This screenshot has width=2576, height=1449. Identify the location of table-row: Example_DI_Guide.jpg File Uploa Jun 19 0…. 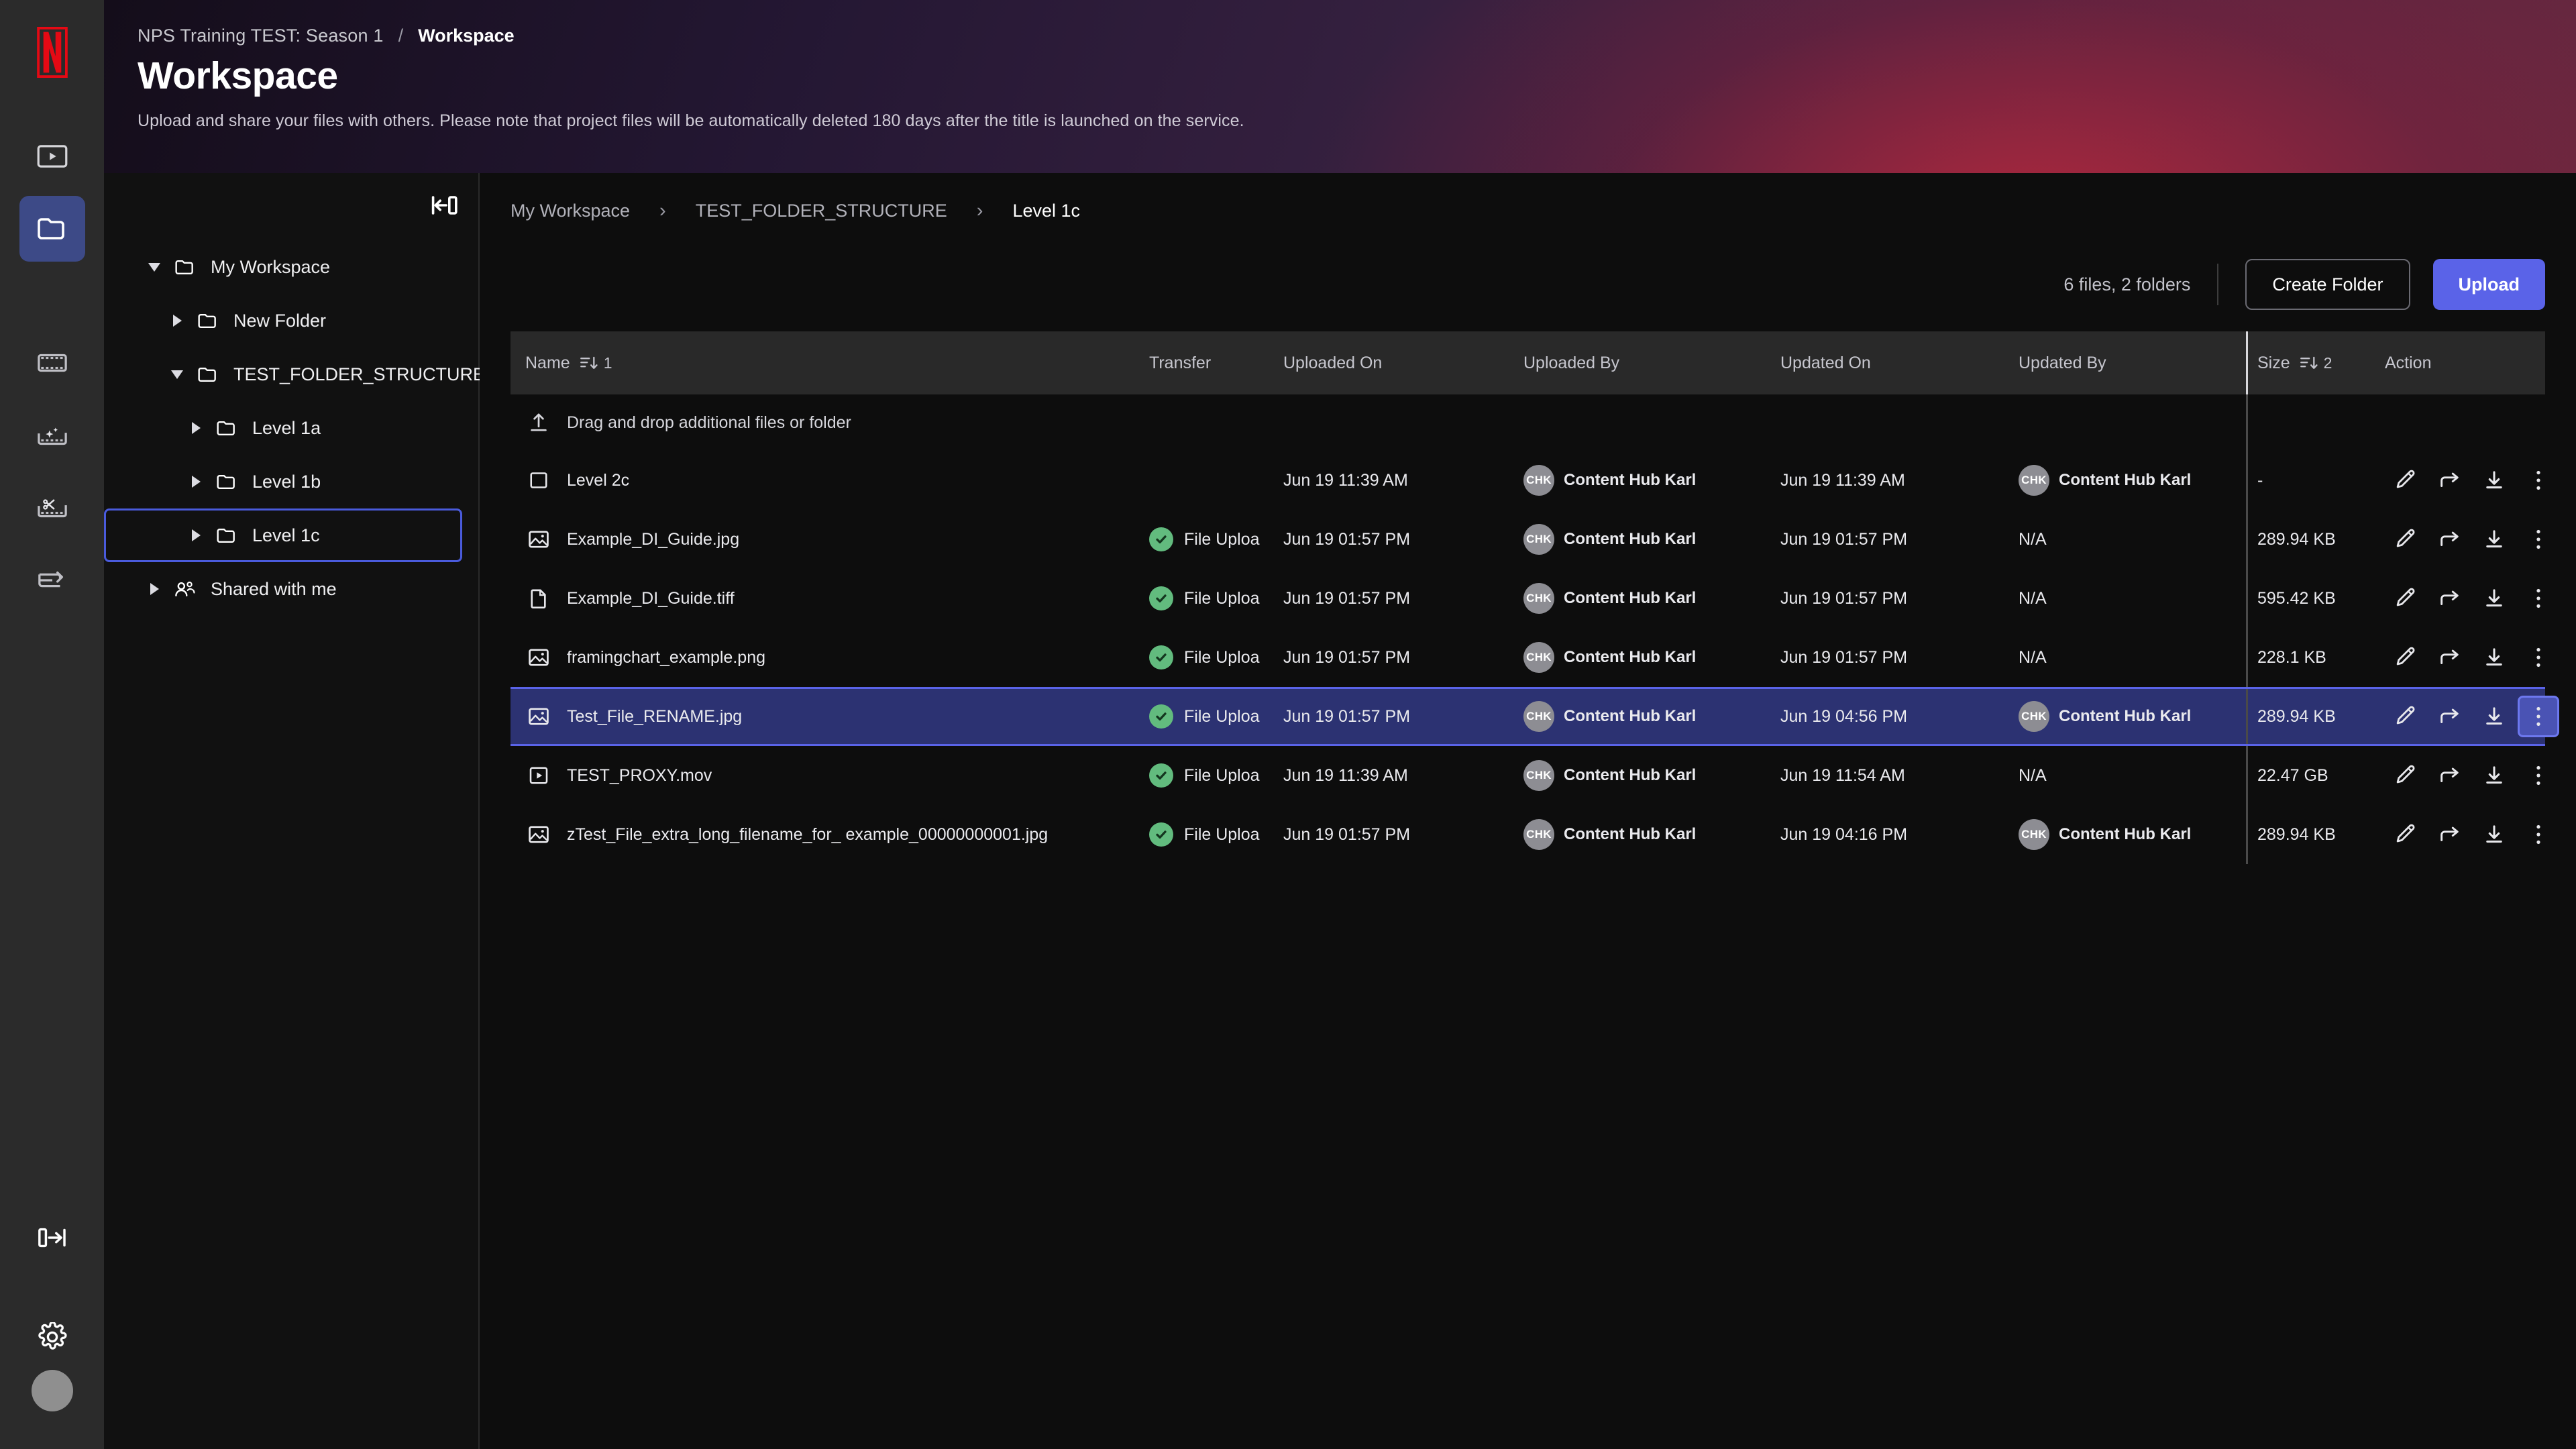
(1528, 539).